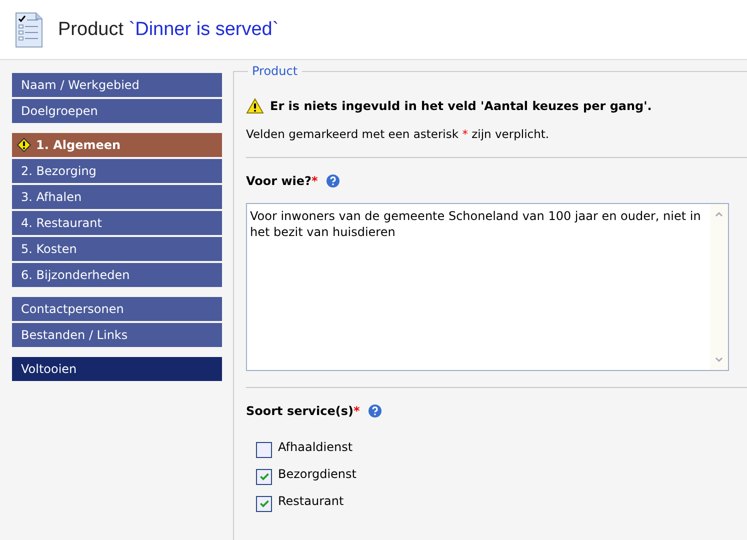 The image size is (747, 540). Describe the element at coordinates (117, 145) in the screenshot. I see `nav-item: 1. Algemeen` at that location.